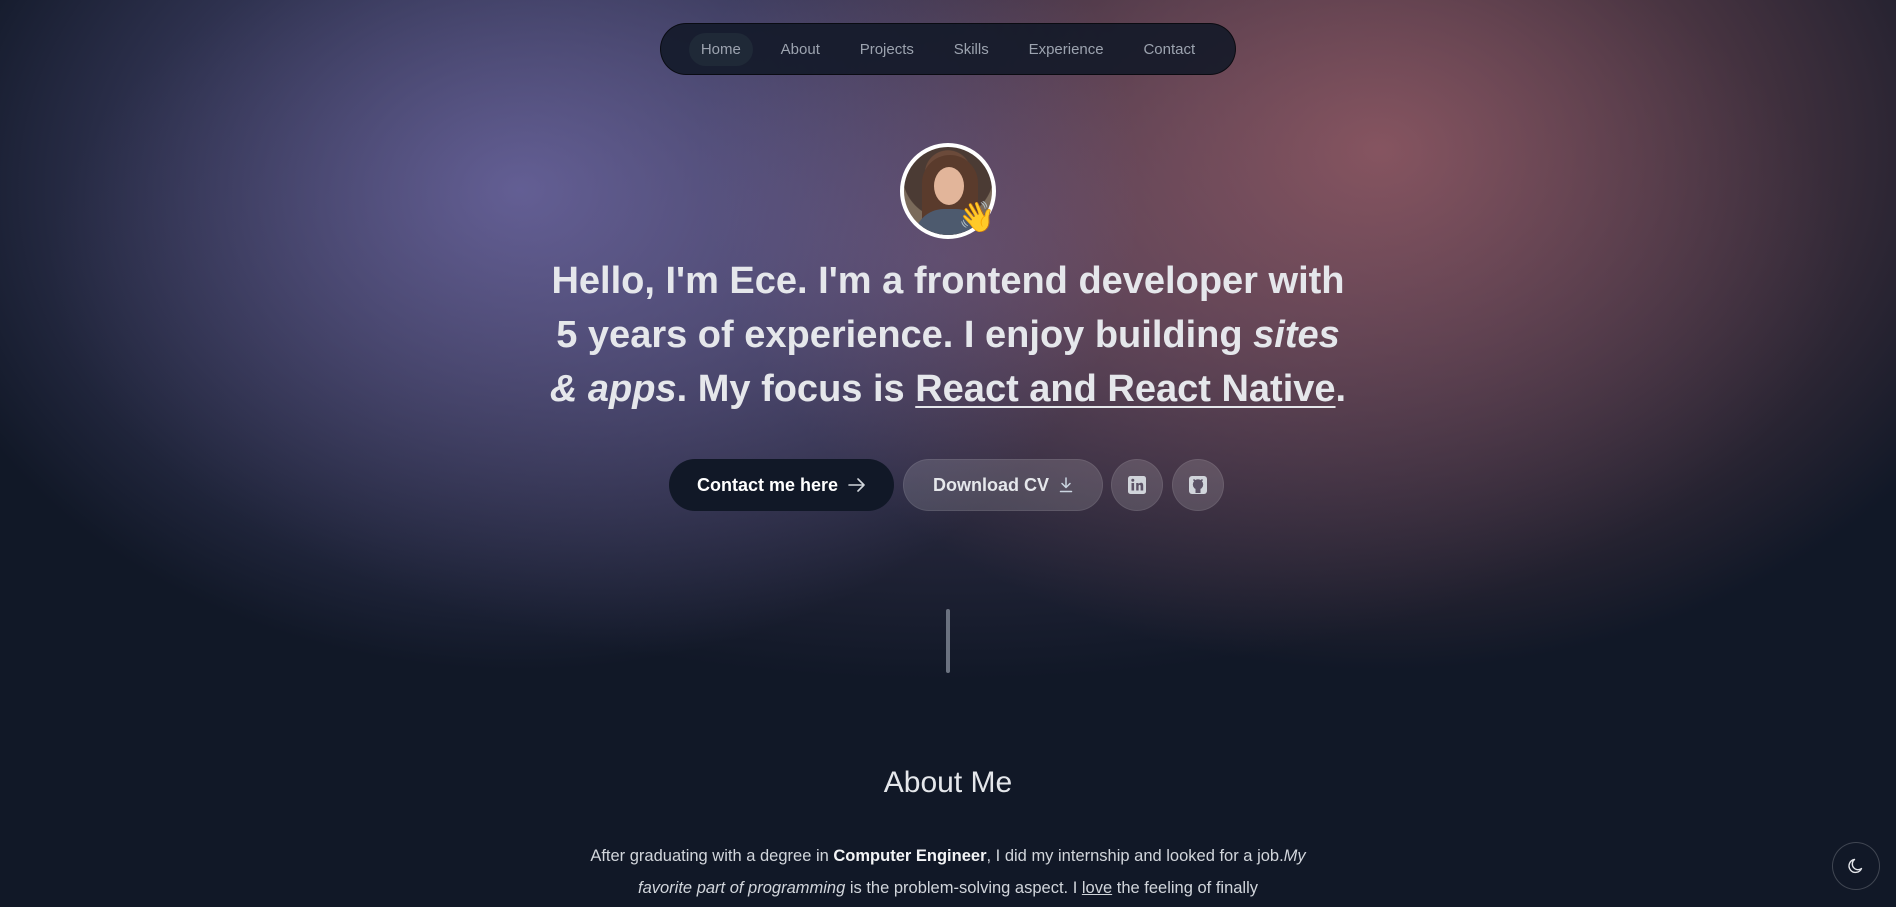 This screenshot has height=907, width=1896. What do you see at coordinates (796, 389) in the screenshot?
I see `headline-text: . My focus is` at bounding box center [796, 389].